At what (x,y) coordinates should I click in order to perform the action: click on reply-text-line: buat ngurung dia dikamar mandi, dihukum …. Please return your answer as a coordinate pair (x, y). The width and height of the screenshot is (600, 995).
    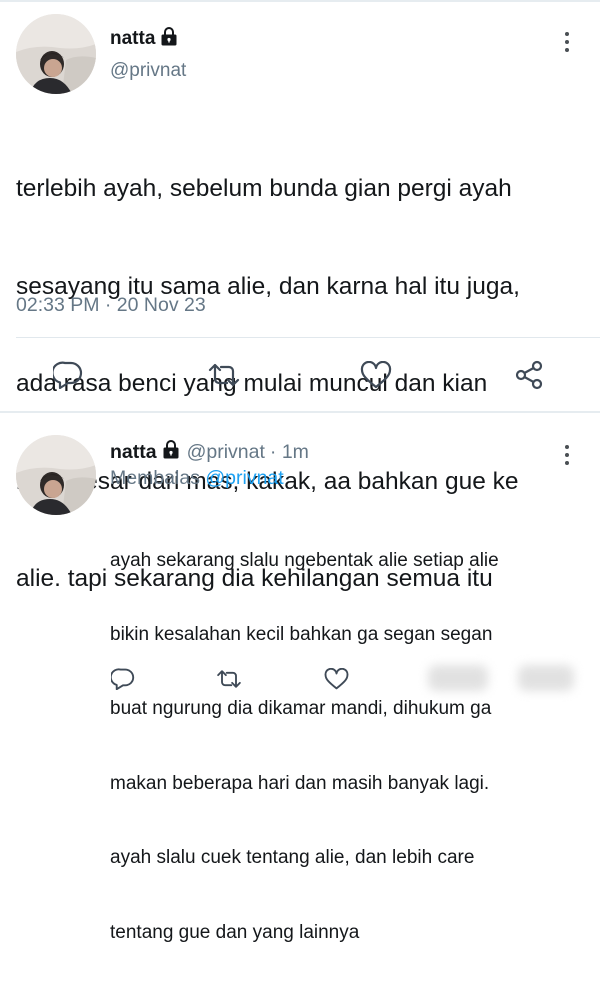
    Looking at the image, I should click on (301, 709).